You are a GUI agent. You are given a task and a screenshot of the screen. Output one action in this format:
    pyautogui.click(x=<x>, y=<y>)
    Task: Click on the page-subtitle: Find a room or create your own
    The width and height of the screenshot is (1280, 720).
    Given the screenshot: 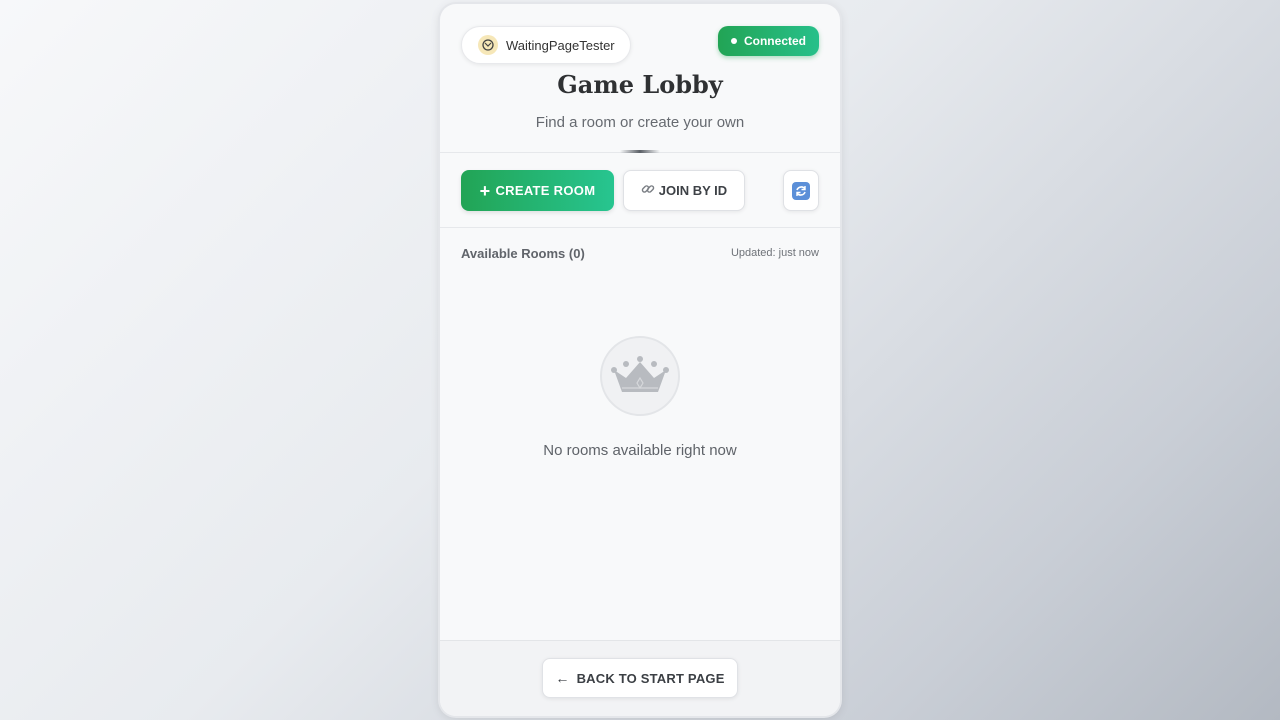 What is the action you would take?
    pyautogui.click(x=640, y=122)
    